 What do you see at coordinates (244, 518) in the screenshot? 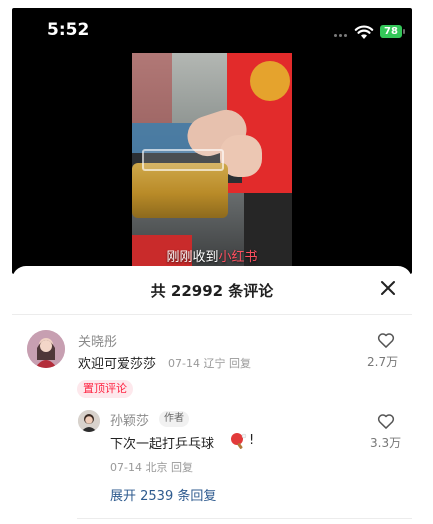
I see `bottom-divider` at bounding box center [244, 518].